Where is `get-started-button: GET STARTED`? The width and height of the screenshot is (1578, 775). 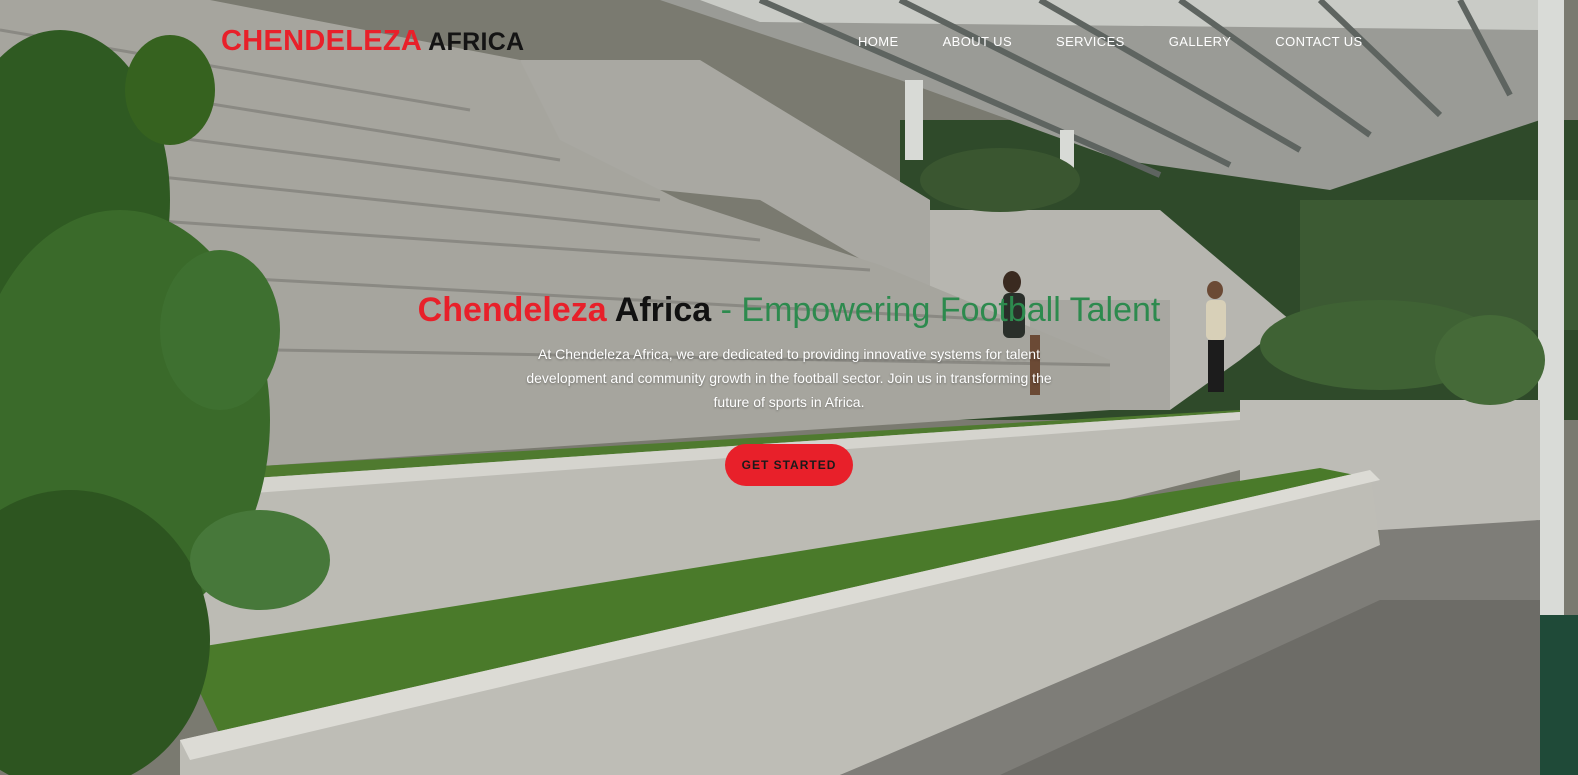 get-started-button: GET STARTED is located at coordinates (789, 465).